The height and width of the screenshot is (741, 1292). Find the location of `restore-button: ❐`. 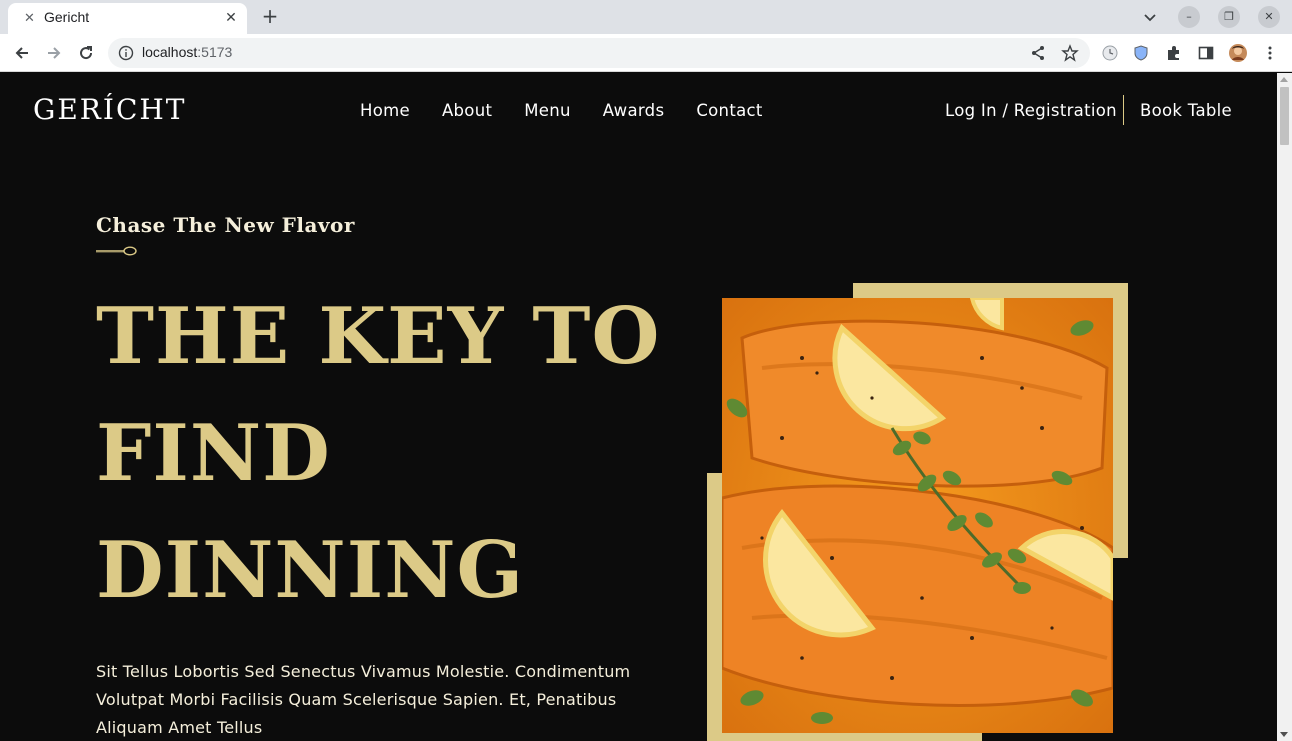

restore-button: ❐ is located at coordinates (1229, 17).